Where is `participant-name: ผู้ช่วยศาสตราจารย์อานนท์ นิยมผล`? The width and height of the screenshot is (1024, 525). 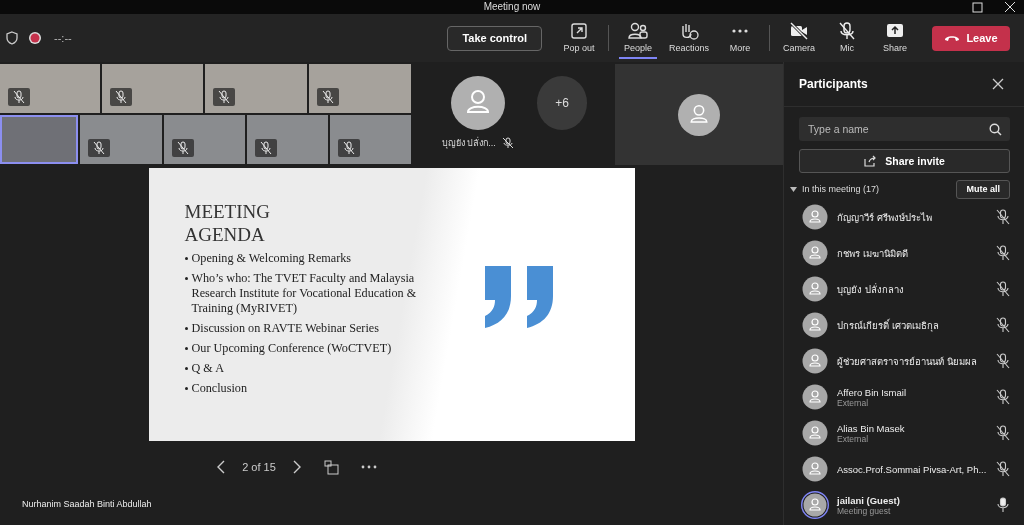 participant-name: ผู้ช่วยศาสตราจารย์อานนท์ นิยมผล is located at coordinates (907, 361).